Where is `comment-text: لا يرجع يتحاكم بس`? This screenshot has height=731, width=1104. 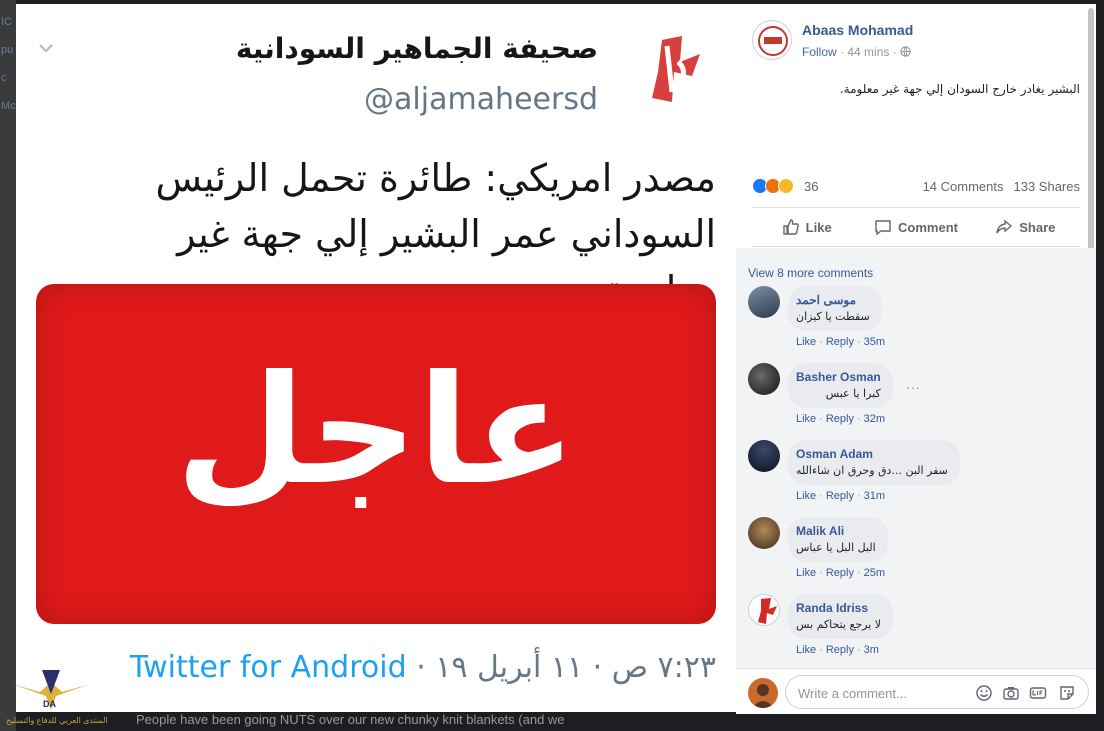
comment-text: لا يرجع يتحاكم بس is located at coordinates (839, 624).